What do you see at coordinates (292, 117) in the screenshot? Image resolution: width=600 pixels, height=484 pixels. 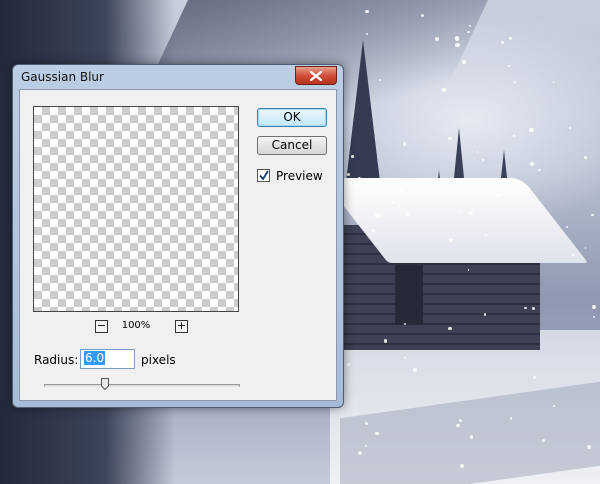 I see `ok-button: OK` at bounding box center [292, 117].